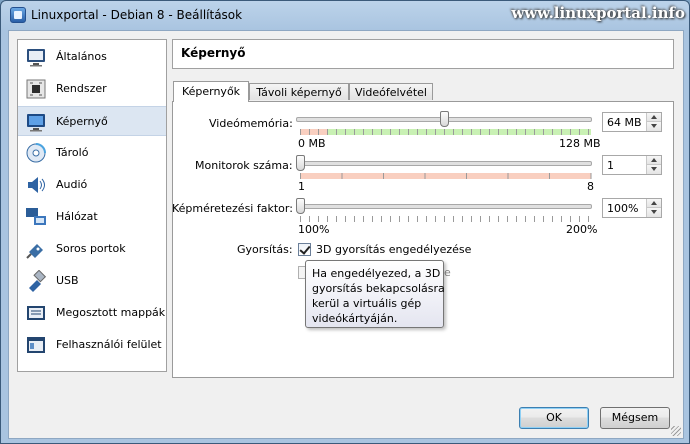 The height and width of the screenshot is (444, 690). What do you see at coordinates (314, 229) in the screenshot?
I see `scale-factor-min-label: 100%` at bounding box center [314, 229].